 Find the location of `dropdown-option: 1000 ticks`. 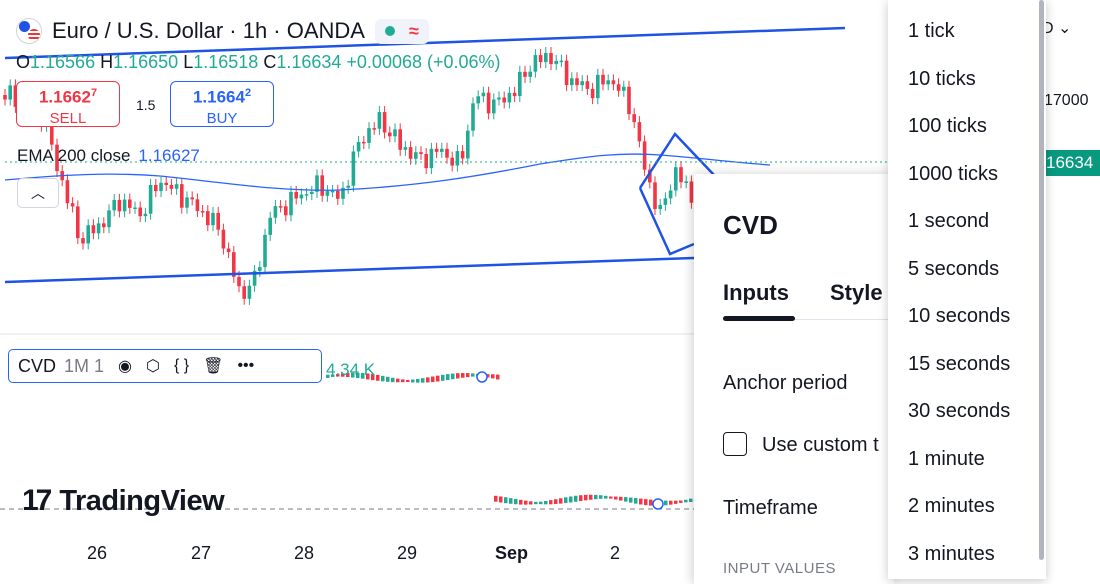

dropdown-option: 1000 ticks is located at coordinates (953, 174).